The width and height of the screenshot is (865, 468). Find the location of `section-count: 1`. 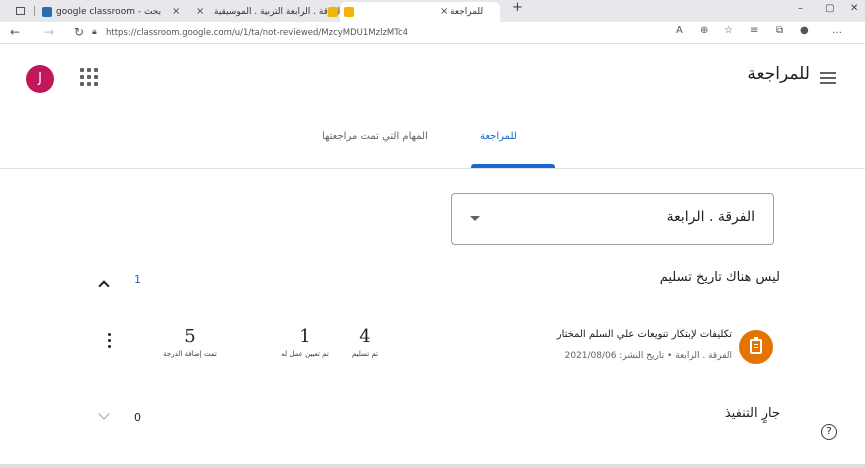

section-count: 1 is located at coordinates (137, 279).